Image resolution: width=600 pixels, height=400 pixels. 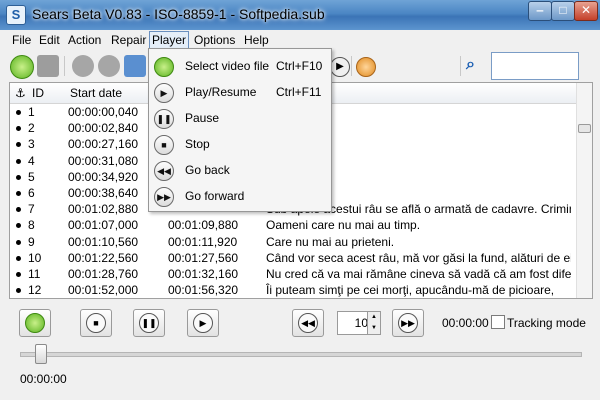 I want to click on menu-item-pause: ❚❚ Pause, so click(x=240, y=118).